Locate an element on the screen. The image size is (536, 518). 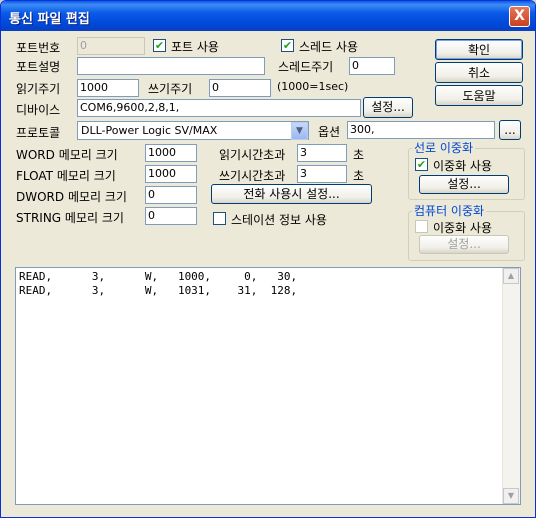
line-redundancy-checkbox: ✔ is located at coordinates (421, 164).